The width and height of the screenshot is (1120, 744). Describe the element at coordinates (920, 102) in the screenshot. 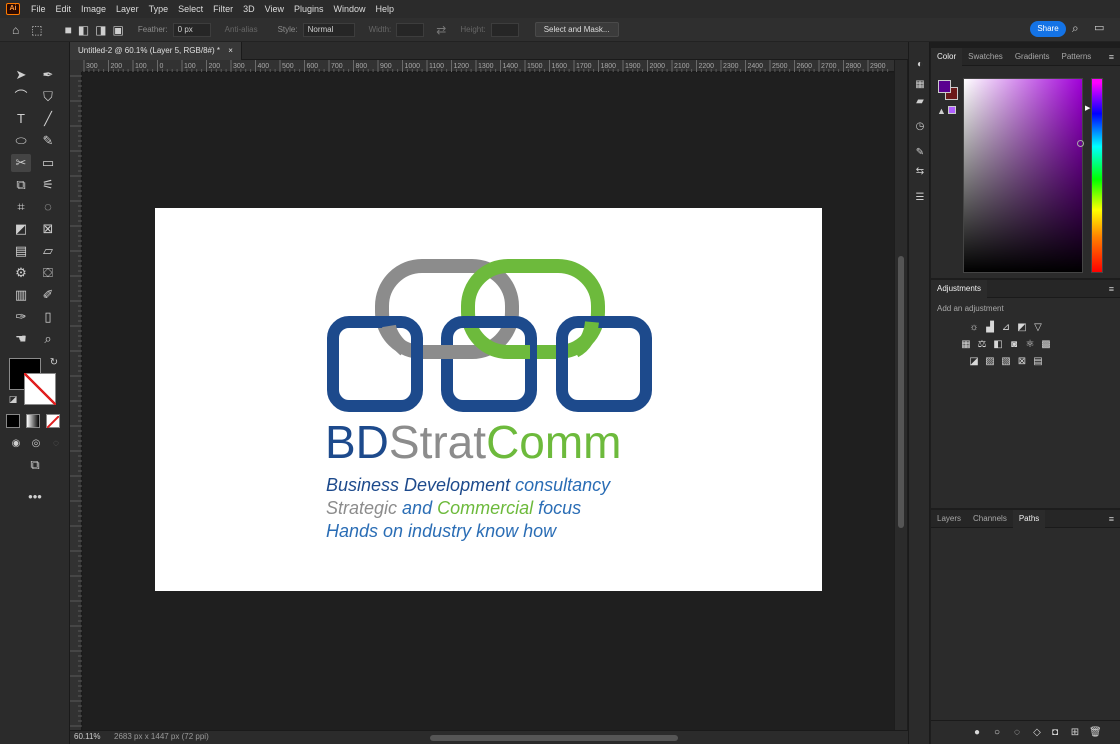

I see `comments-icon: ▰` at that location.